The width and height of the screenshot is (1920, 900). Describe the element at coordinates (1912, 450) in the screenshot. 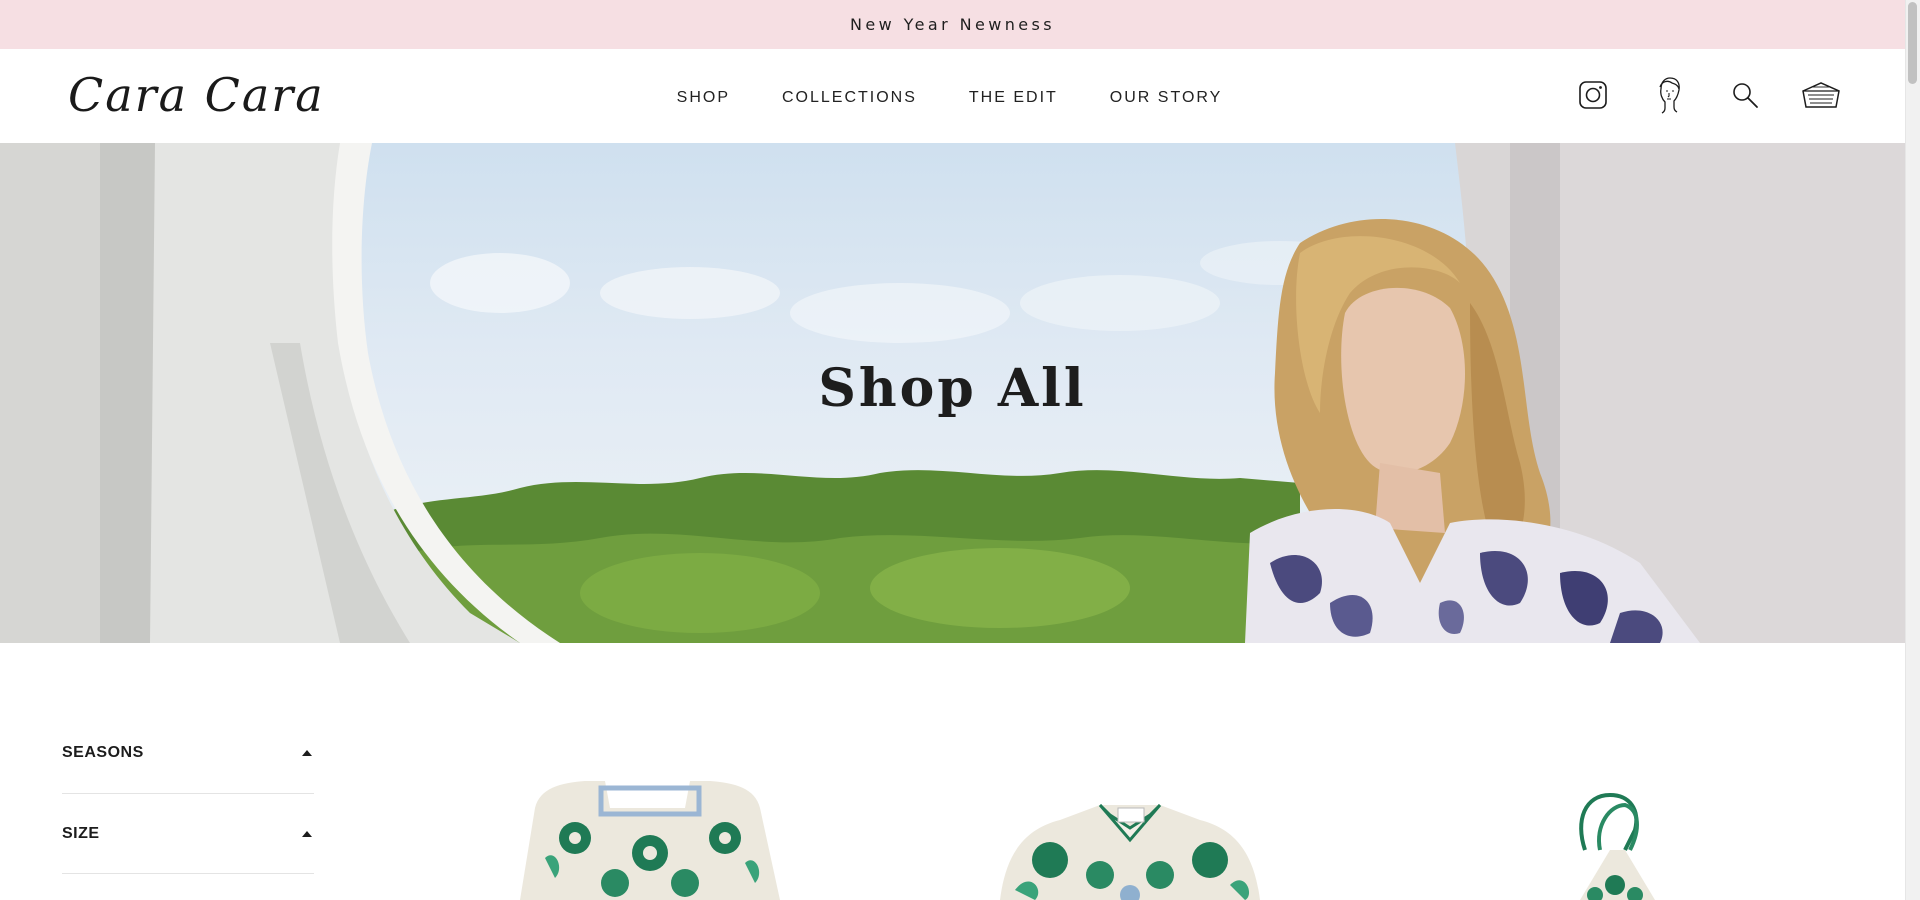

I see `page-scrollbar` at that location.